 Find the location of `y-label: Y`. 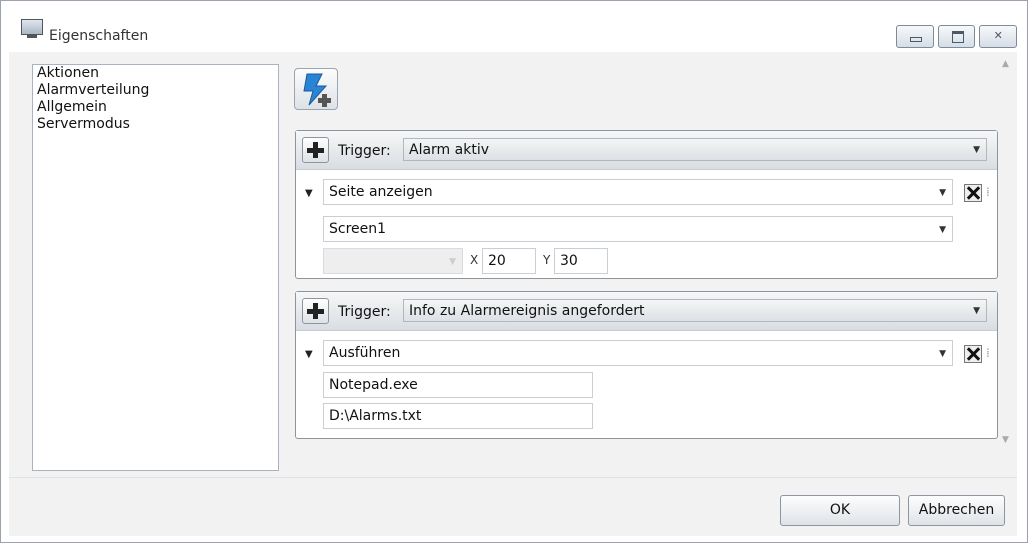

y-label: Y is located at coordinates (547, 260).